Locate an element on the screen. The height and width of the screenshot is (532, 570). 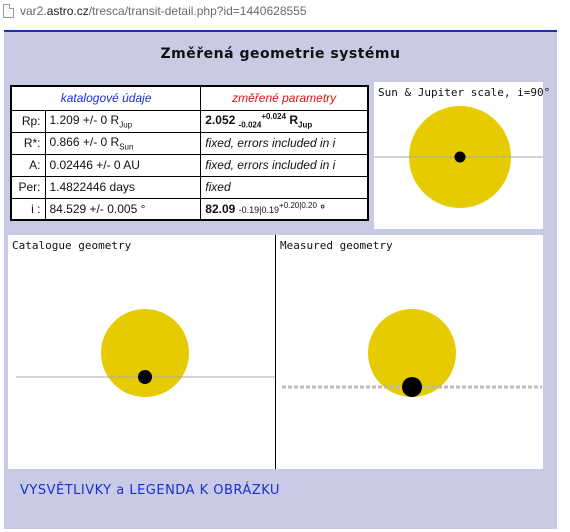
catalog-i: 84.529 +/- 0.005 ° is located at coordinates (123, 209).